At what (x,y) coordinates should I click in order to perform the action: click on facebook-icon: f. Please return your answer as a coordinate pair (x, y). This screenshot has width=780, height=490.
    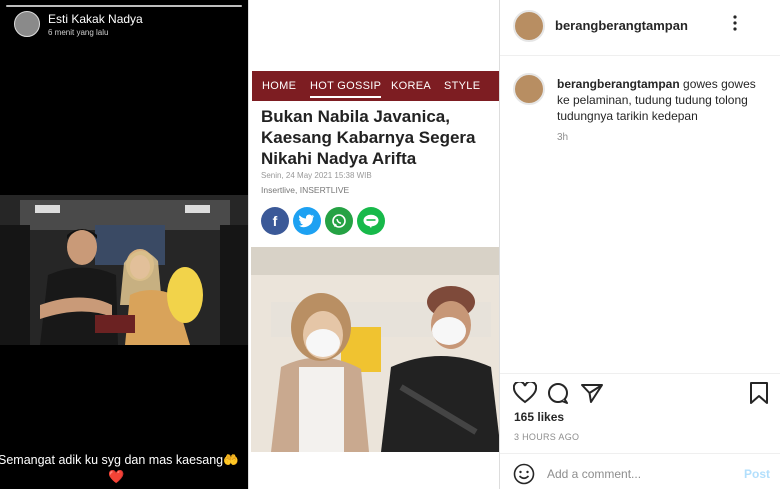
    Looking at the image, I should click on (275, 221).